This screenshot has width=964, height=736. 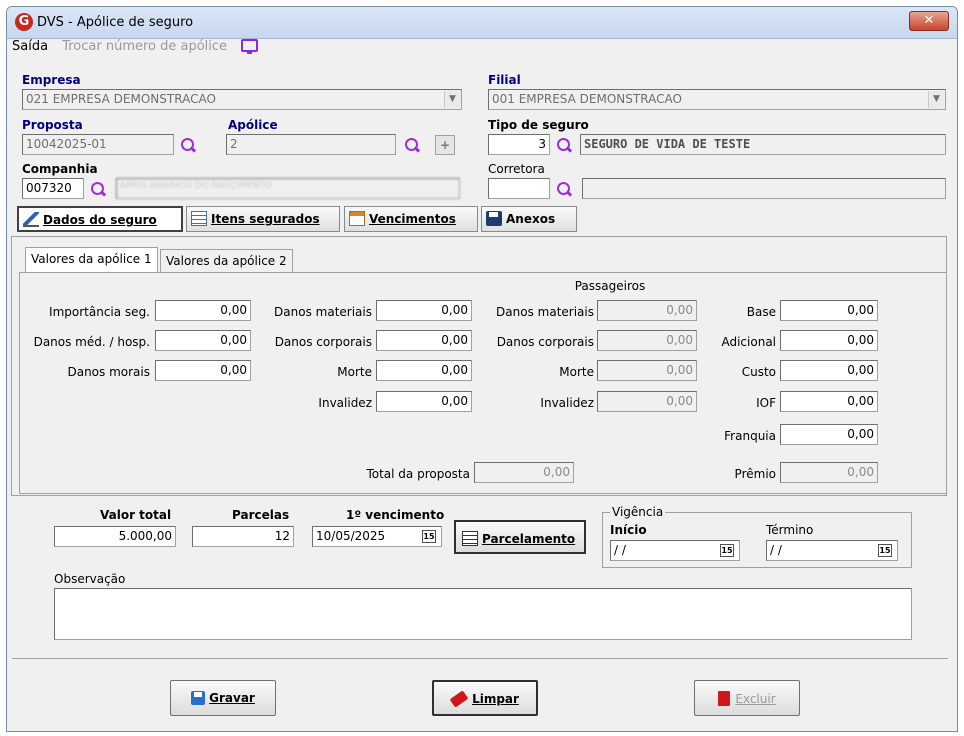 What do you see at coordinates (424, 340) in the screenshot?
I see `danos-corporais-input: 0,00` at bounding box center [424, 340].